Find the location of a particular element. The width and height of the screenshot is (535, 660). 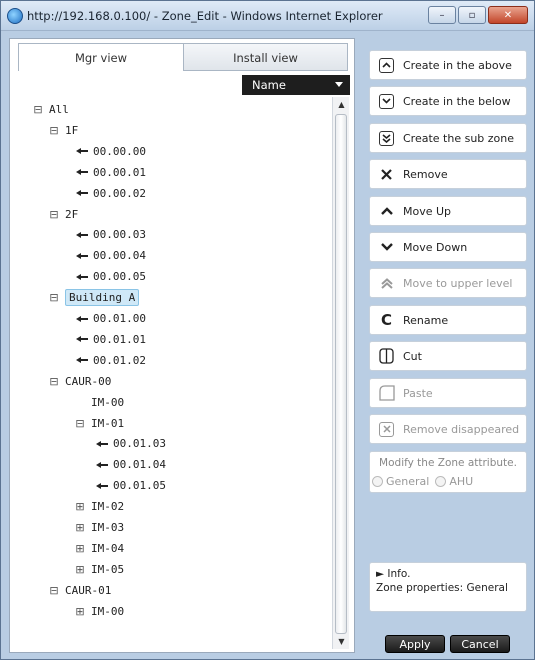

tree-node-label: 00.01.04 is located at coordinates (139, 464).